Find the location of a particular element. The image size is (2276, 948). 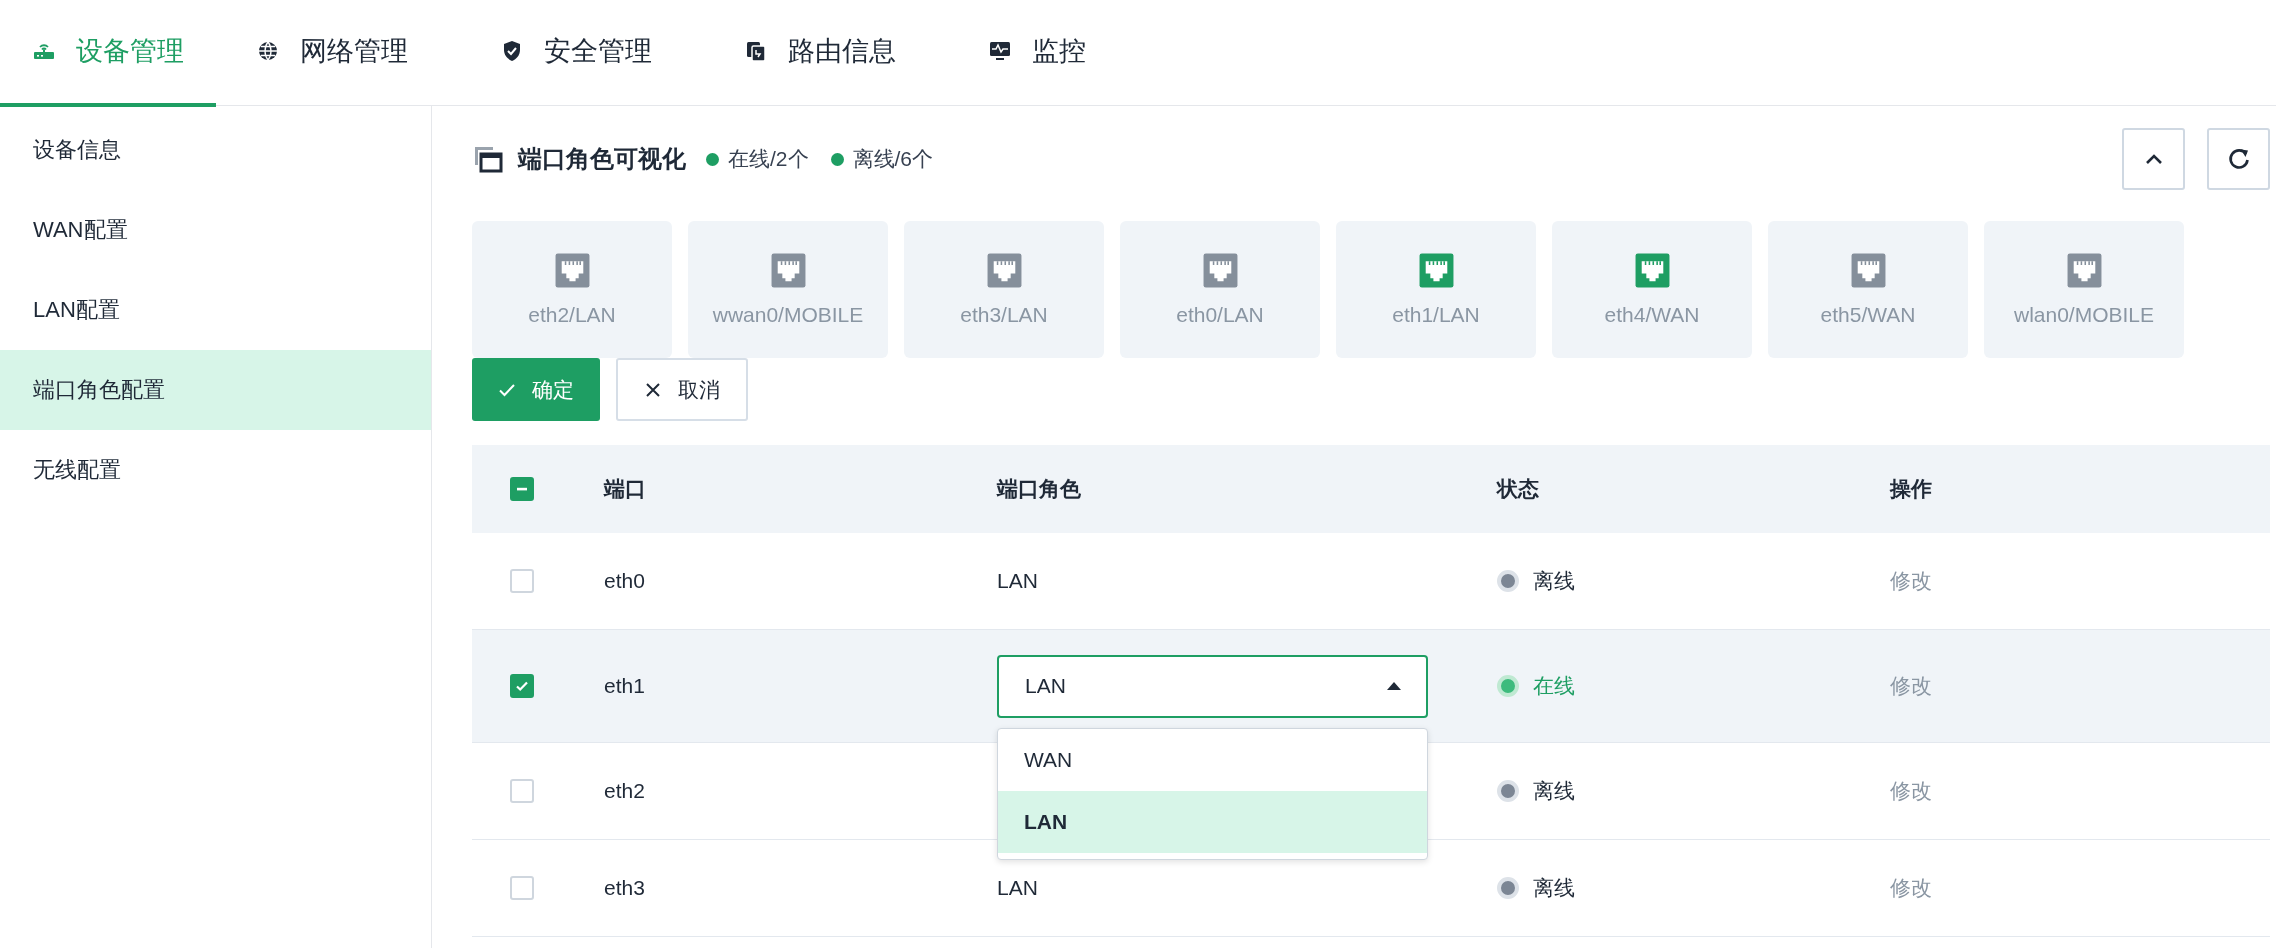

cancel-button: 取消 is located at coordinates (682, 389).